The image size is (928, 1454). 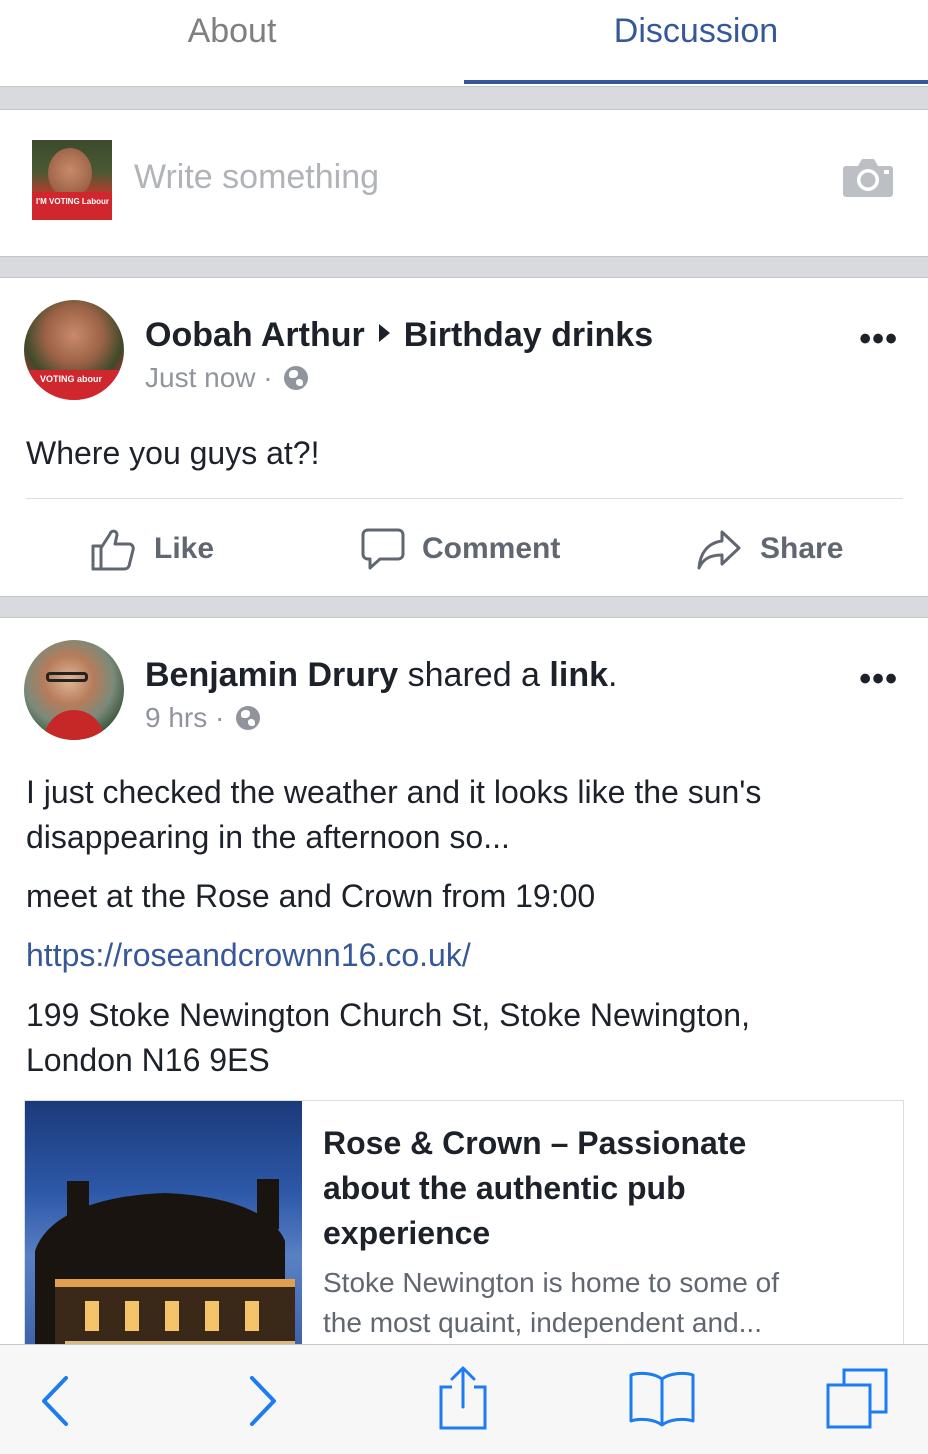 What do you see at coordinates (148, 1060) in the screenshot?
I see `post-body-line: London N16 9ES` at bounding box center [148, 1060].